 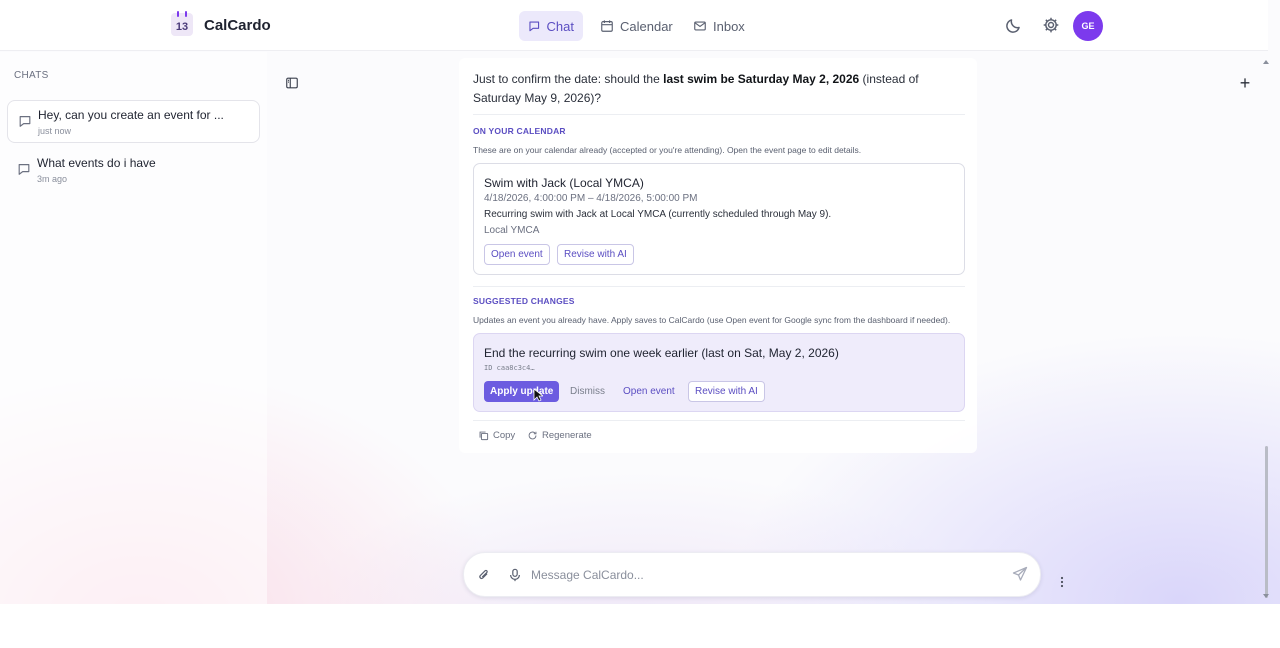 What do you see at coordinates (1266, 62) in the screenshot?
I see `scroll-up-arrow-icon` at bounding box center [1266, 62].